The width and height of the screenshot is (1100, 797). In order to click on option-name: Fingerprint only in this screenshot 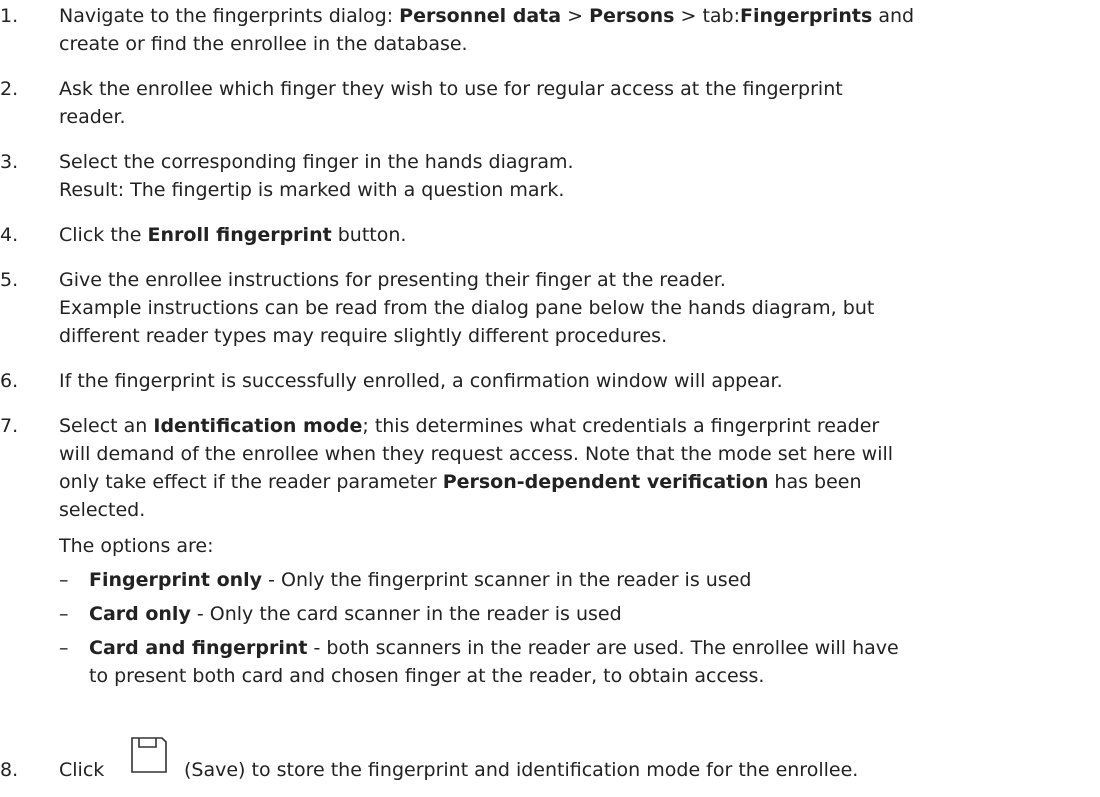, I will do `click(176, 580)`.